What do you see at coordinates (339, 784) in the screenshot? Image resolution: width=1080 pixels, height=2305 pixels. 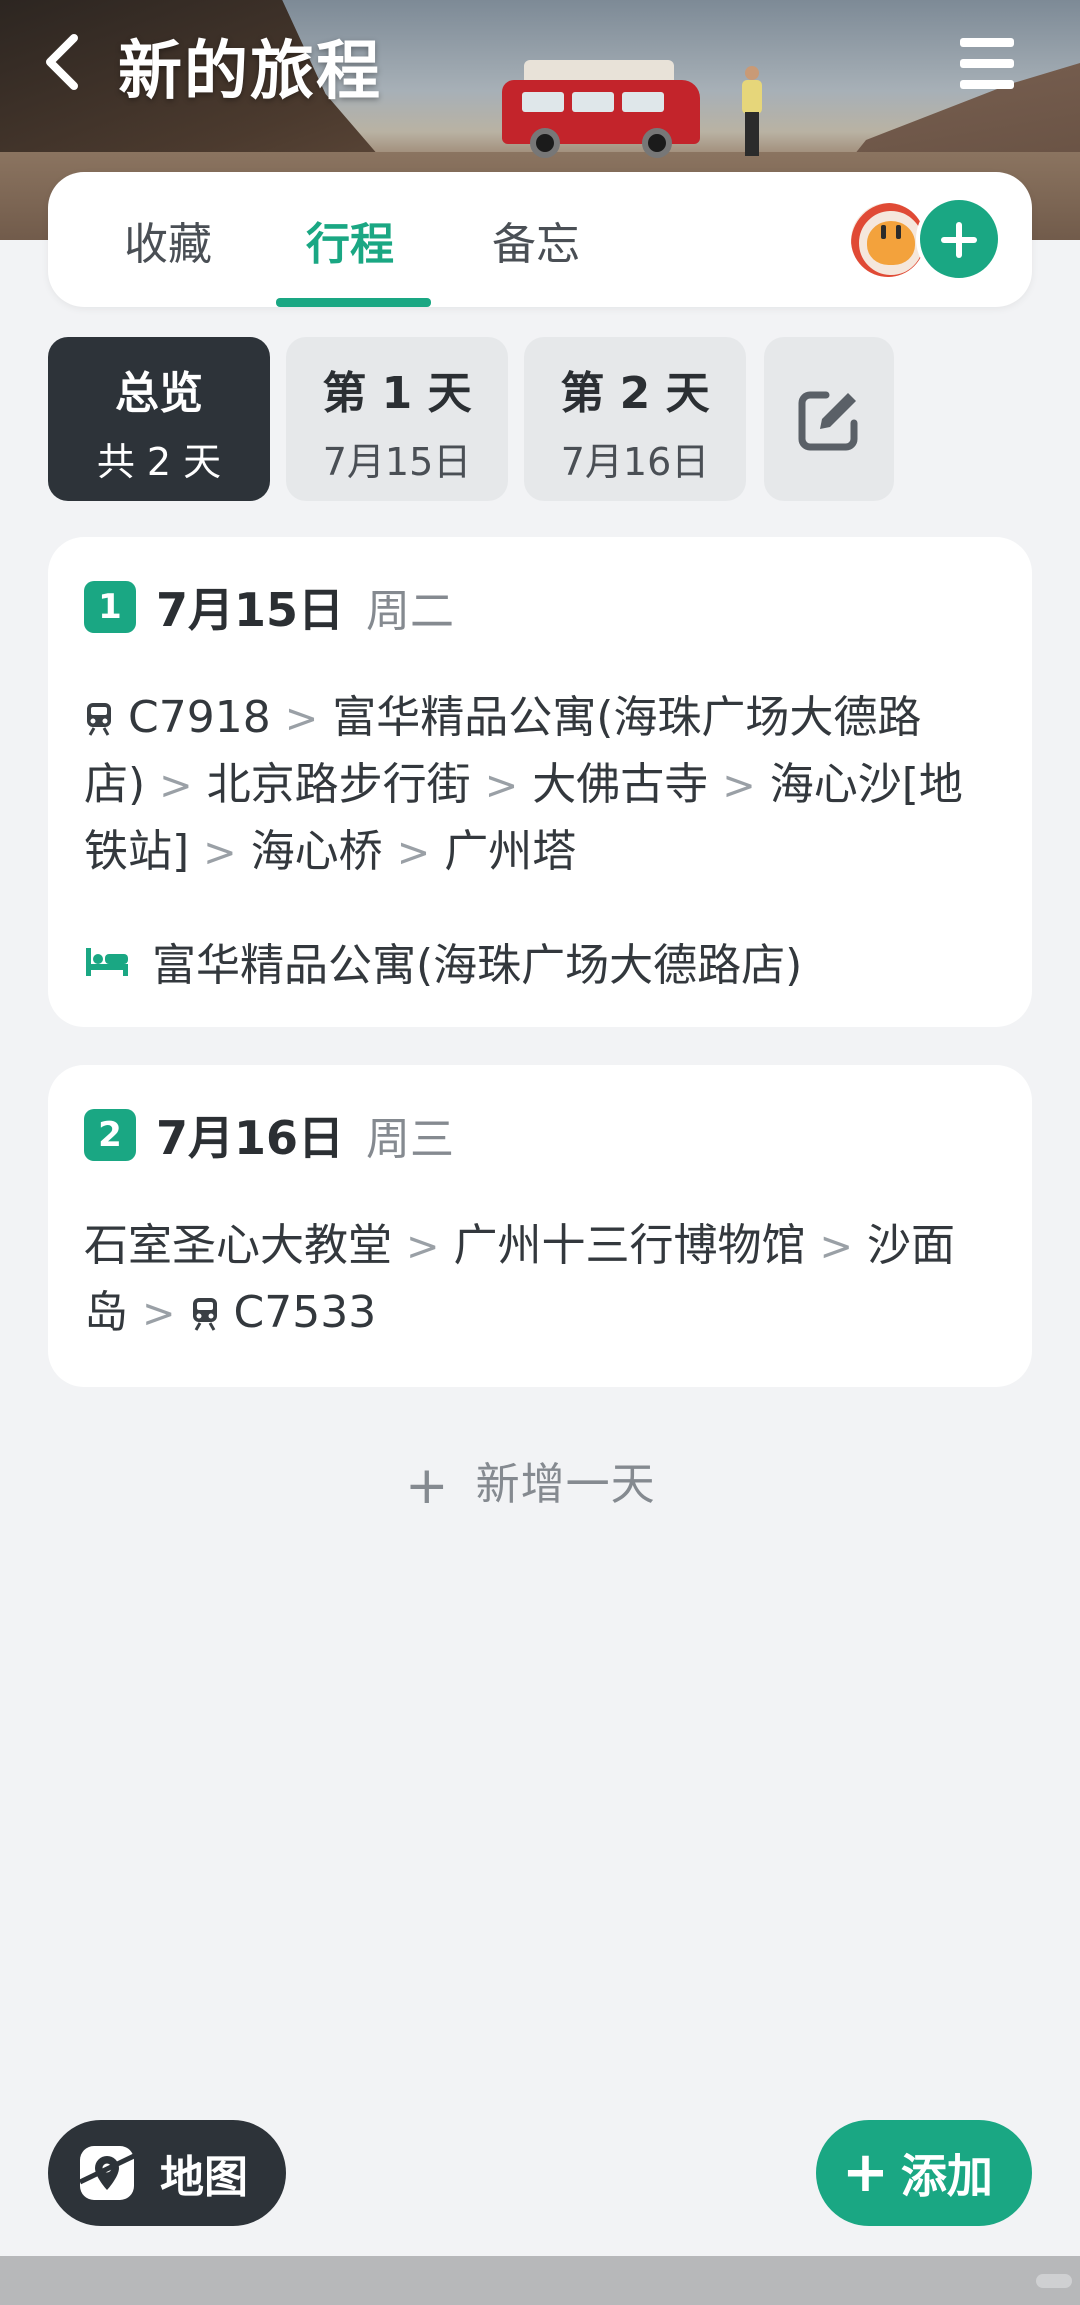 I see `route-stop: 北京路步行街` at bounding box center [339, 784].